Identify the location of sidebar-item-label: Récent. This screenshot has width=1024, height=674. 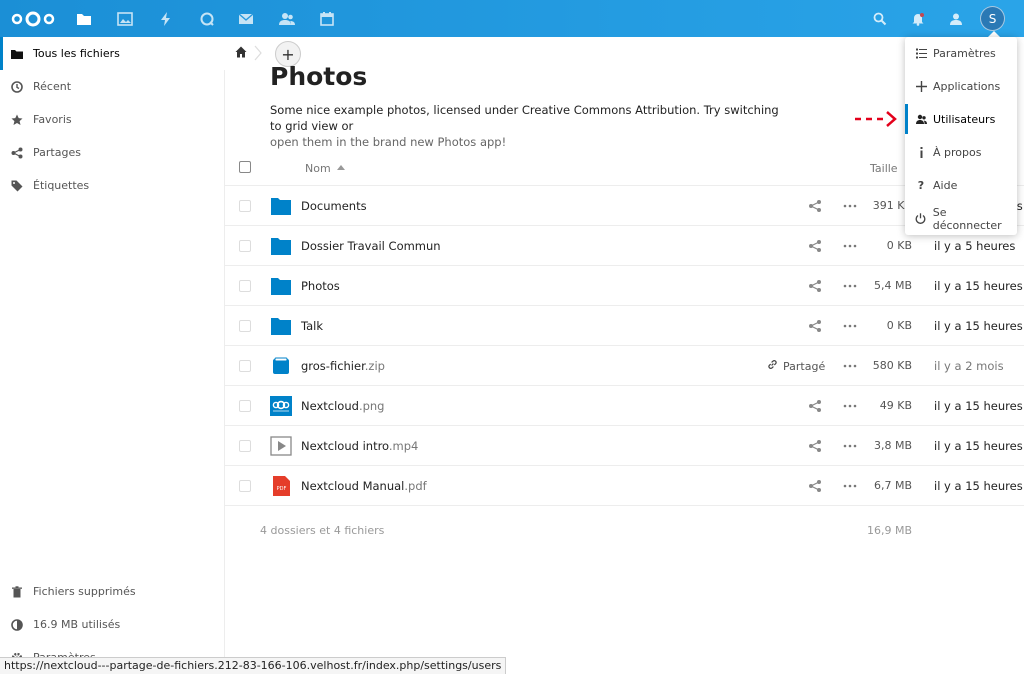
(52, 86).